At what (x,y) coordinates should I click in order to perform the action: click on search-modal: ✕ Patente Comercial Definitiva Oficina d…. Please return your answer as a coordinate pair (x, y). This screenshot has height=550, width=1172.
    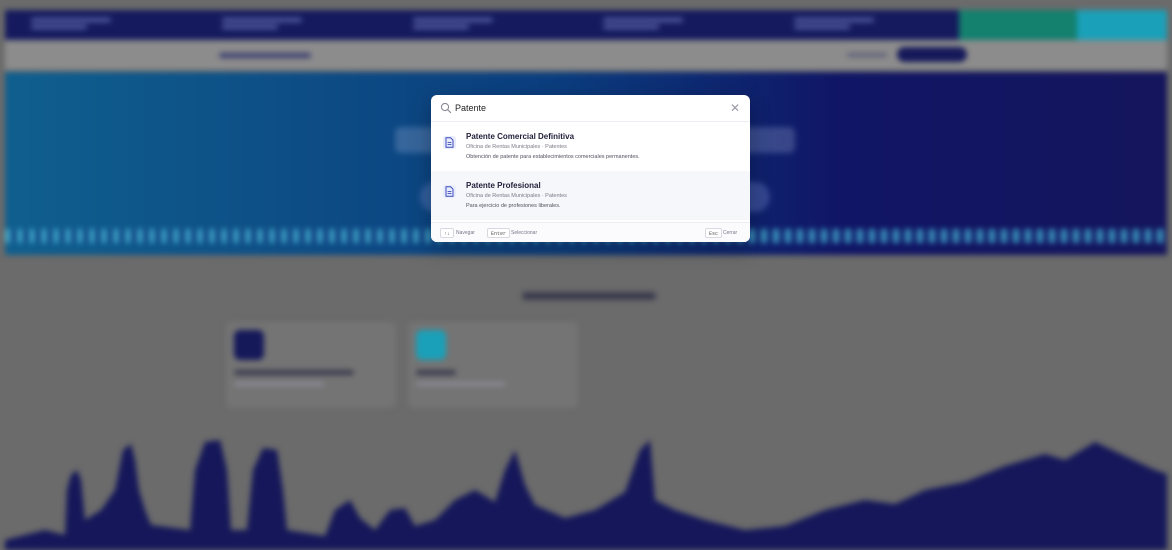
    Looking at the image, I should click on (590, 168).